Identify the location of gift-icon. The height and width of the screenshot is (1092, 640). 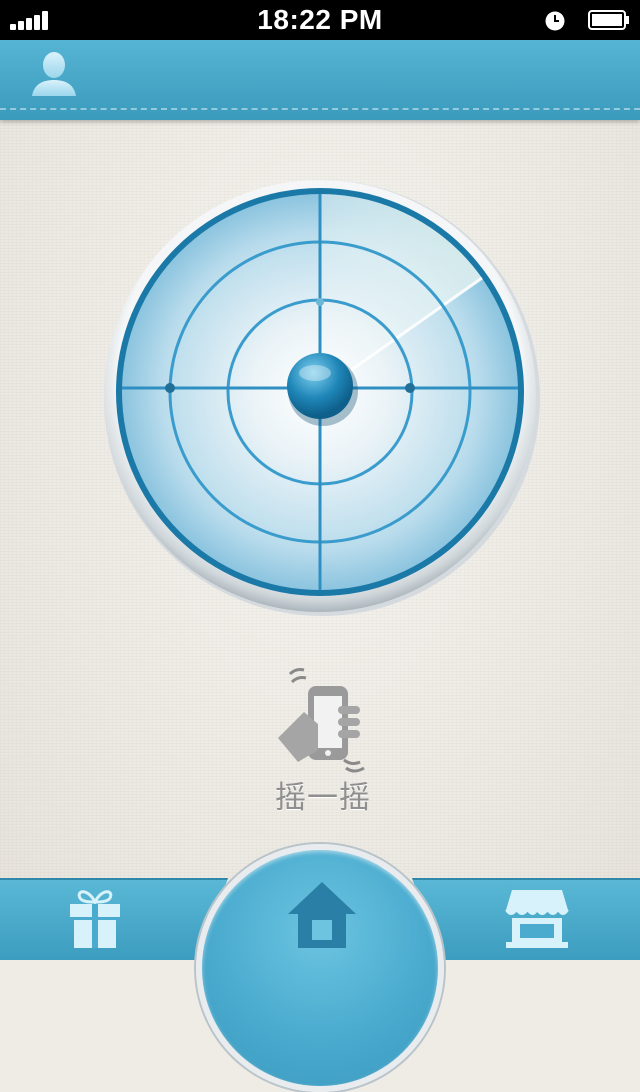
(95, 918).